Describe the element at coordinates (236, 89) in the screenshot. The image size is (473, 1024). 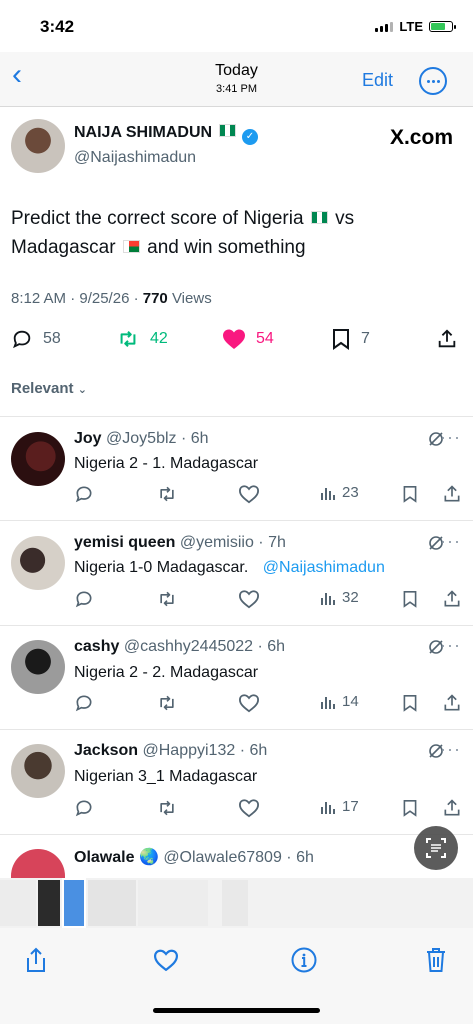
I see `nav-subtitle: 3:41 PM` at that location.